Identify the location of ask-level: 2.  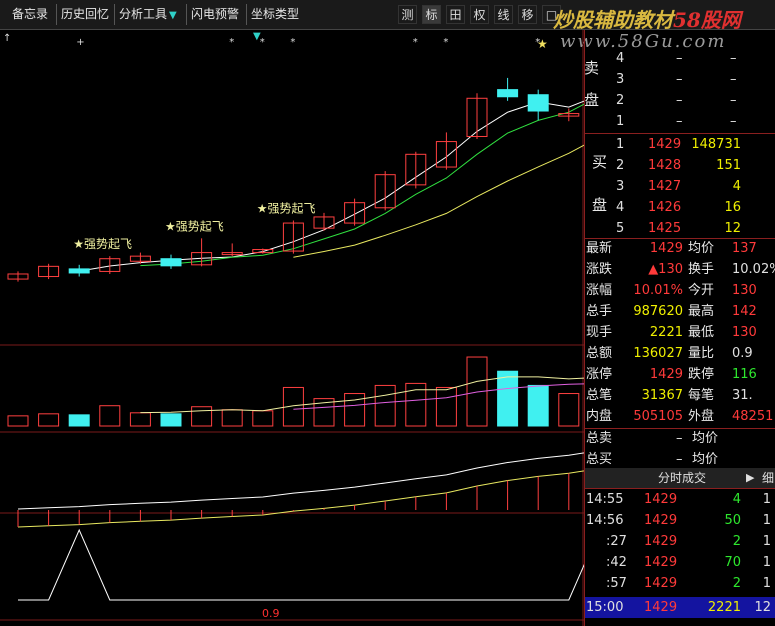
(620, 100).